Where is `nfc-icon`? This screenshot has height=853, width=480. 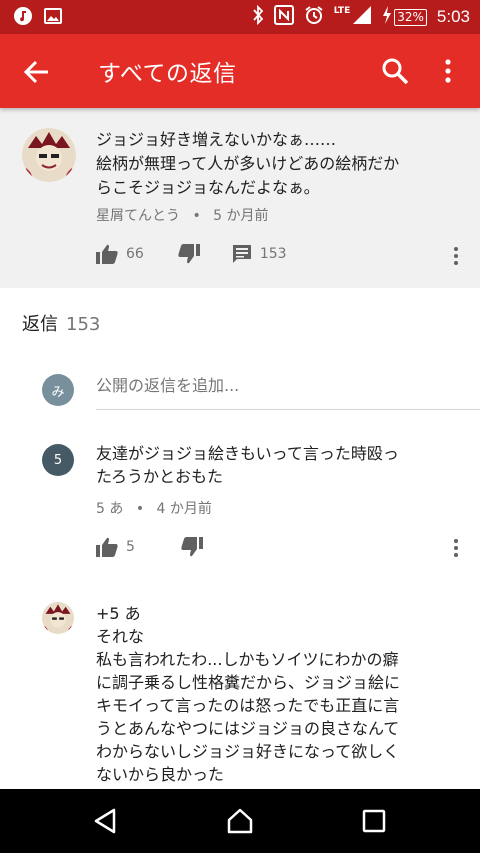
nfc-icon is located at coordinates (283, 17).